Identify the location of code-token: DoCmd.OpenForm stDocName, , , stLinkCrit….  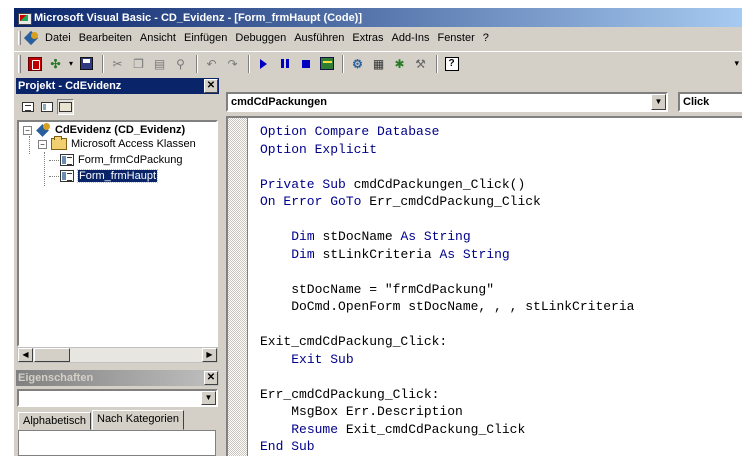
(447, 306).